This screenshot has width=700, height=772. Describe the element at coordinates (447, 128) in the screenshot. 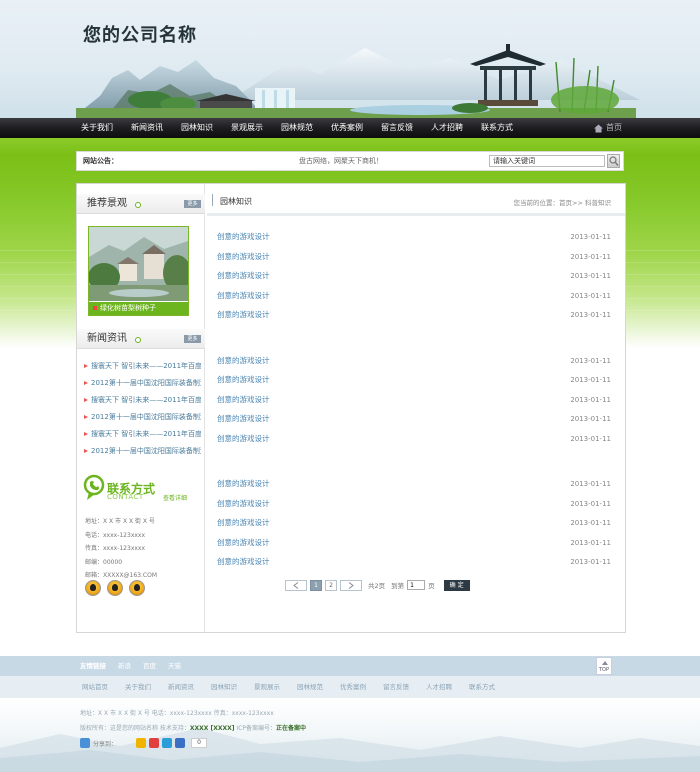

I see `nav-item-jobs: 人才招聘` at that location.